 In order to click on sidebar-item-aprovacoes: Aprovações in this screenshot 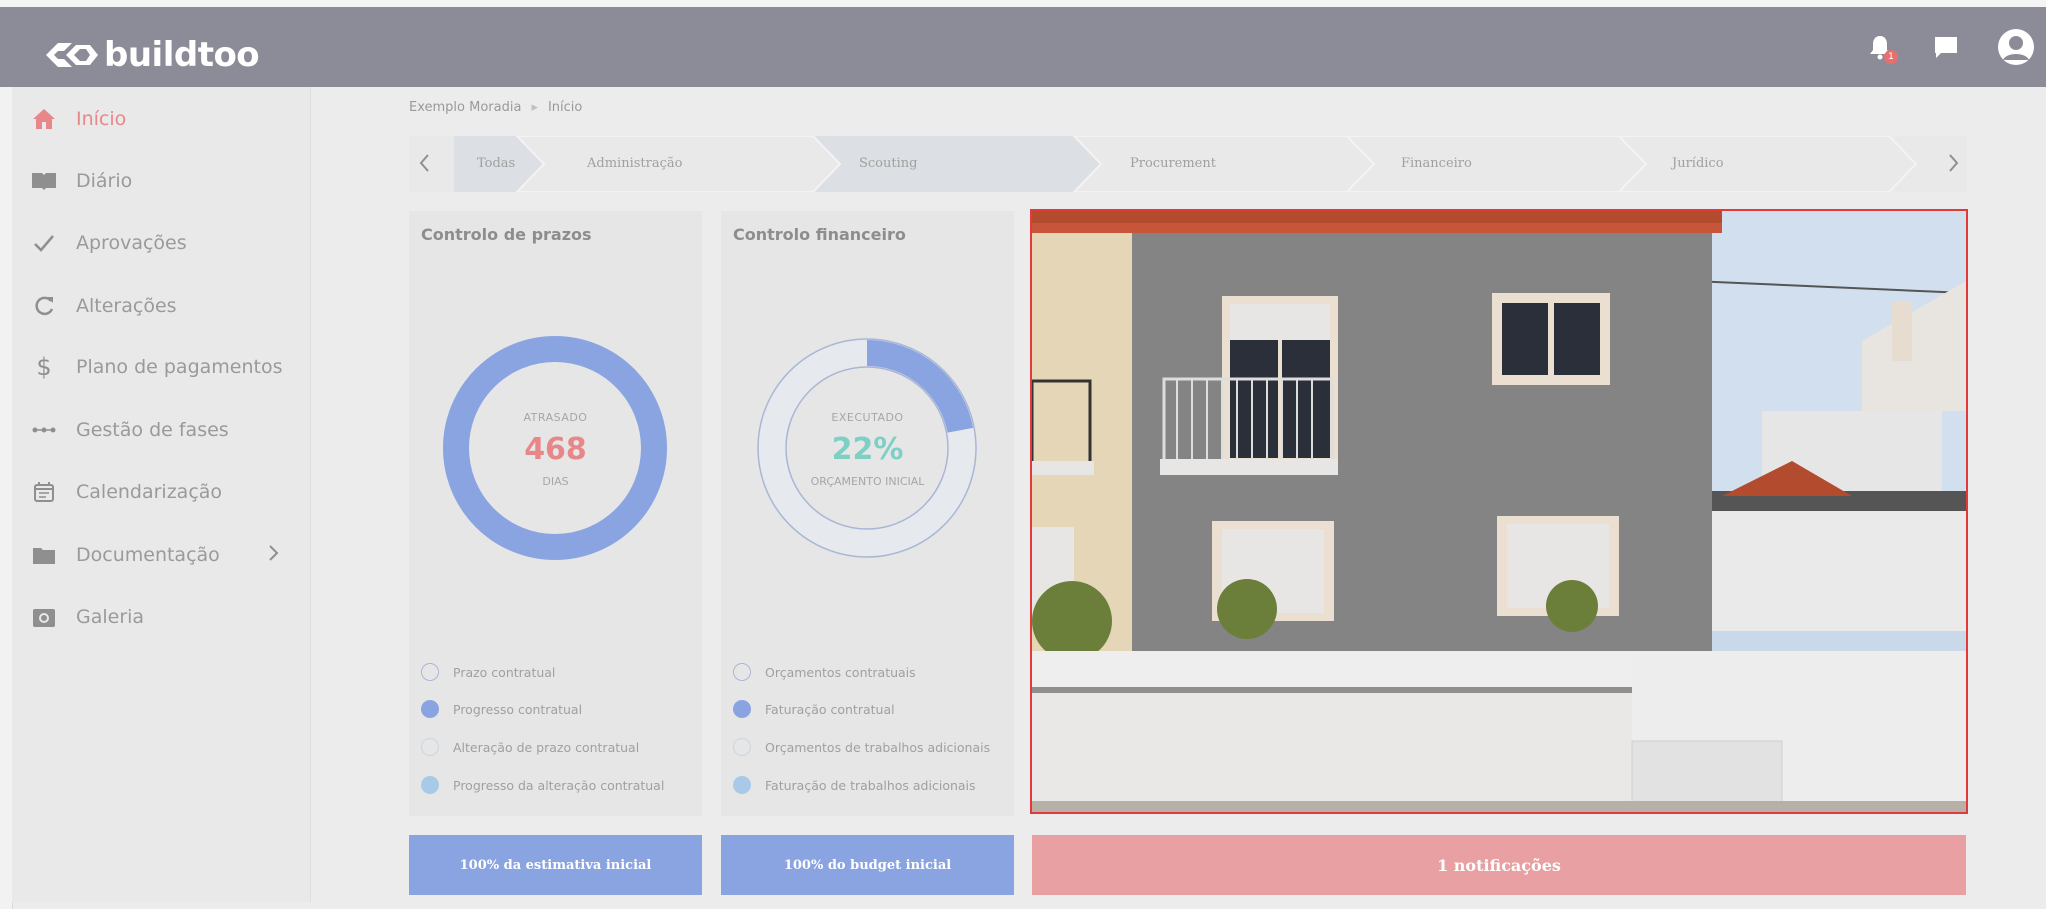, I will do `click(161, 243)`.